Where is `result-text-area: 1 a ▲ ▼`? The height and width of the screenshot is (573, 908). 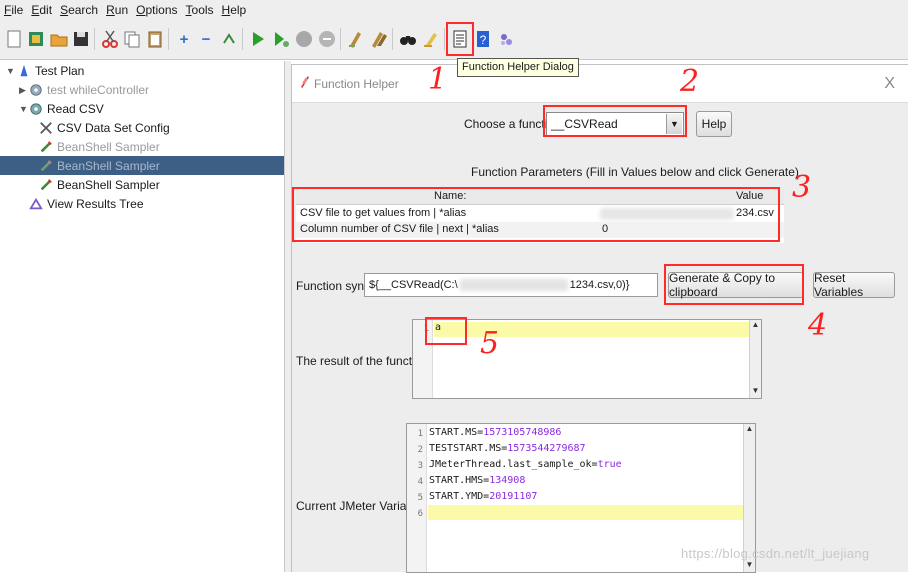 result-text-area: 1 a ▲ ▼ is located at coordinates (587, 359).